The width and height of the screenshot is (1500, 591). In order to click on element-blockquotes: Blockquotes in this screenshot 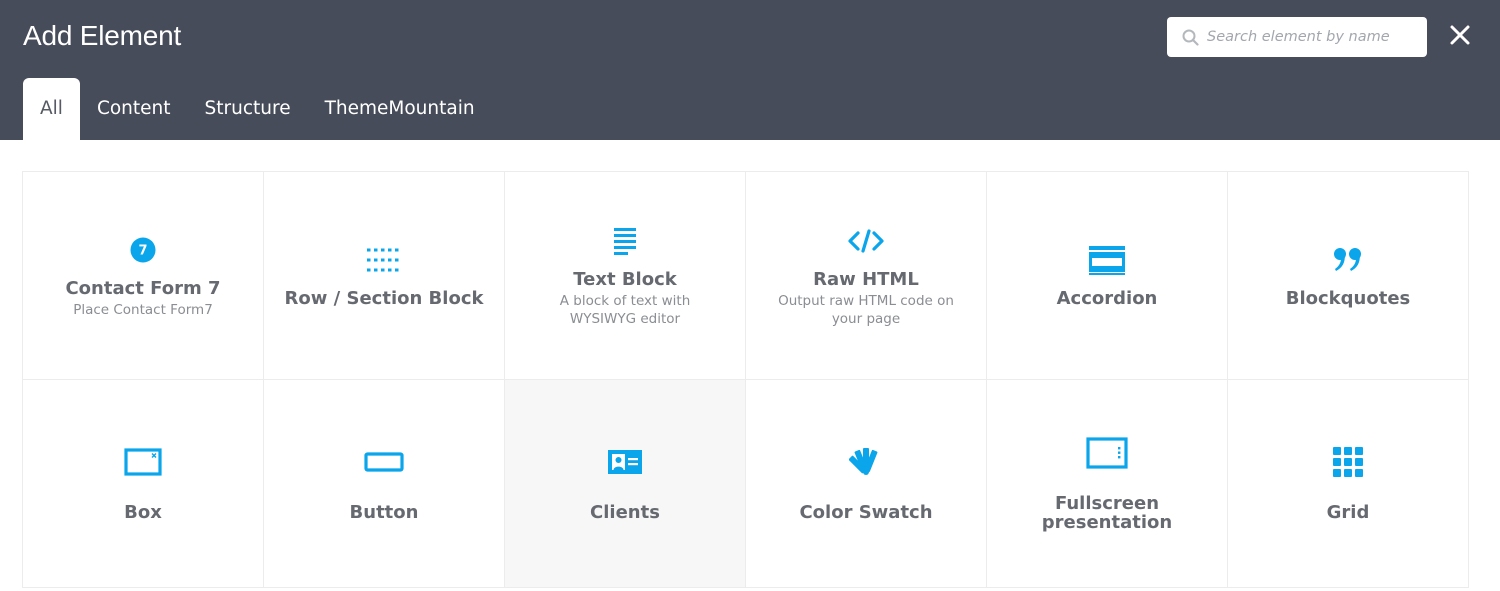, I will do `click(1348, 276)`.